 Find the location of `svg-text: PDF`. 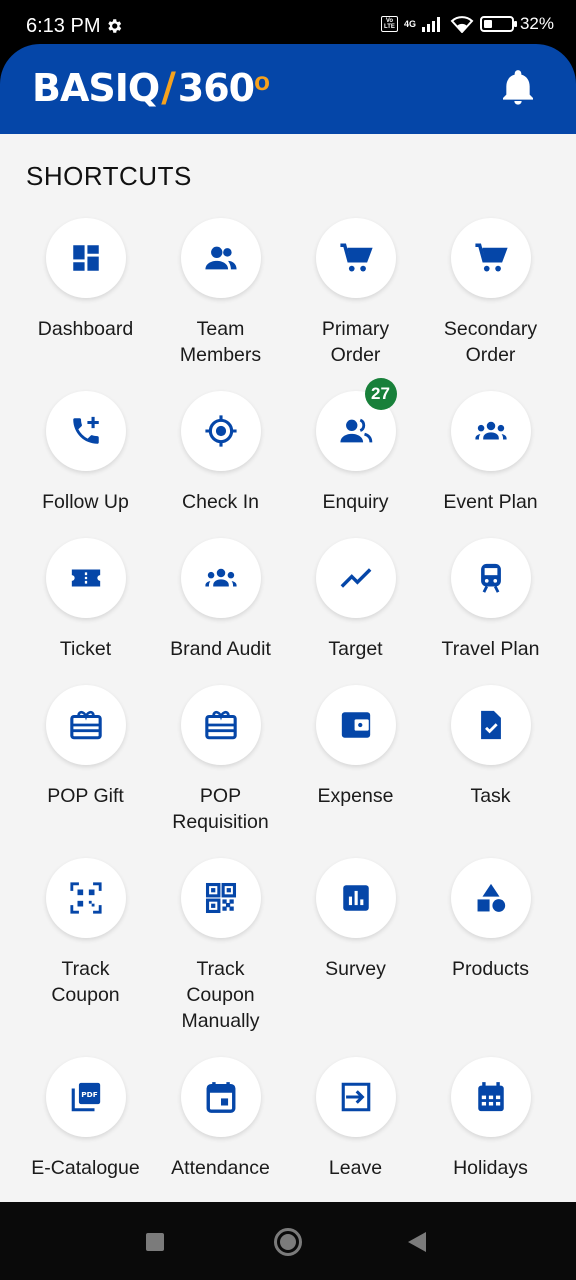

svg-text: PDF is located at coordinates (89, 1094).